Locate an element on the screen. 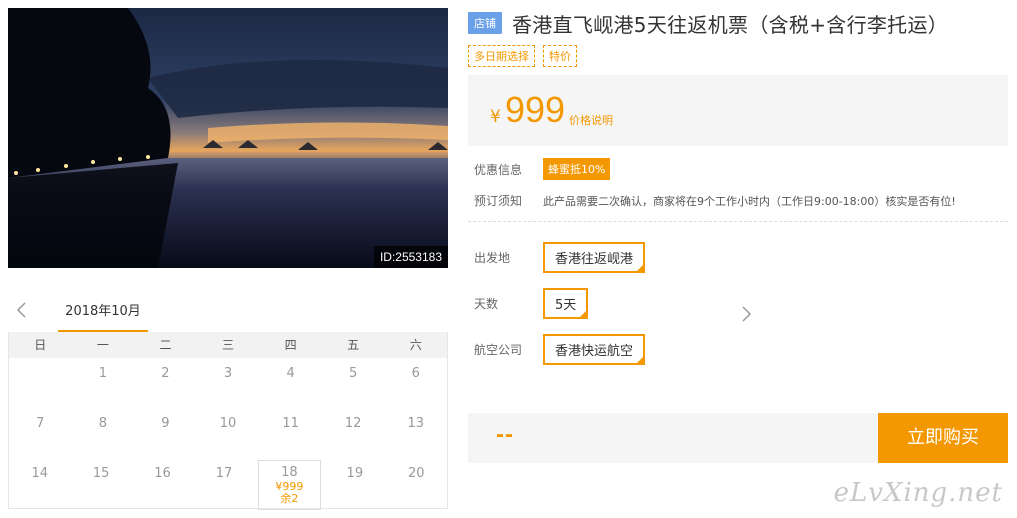  days-option-button: 5天 ✓ is located at coordinates (566, 303).